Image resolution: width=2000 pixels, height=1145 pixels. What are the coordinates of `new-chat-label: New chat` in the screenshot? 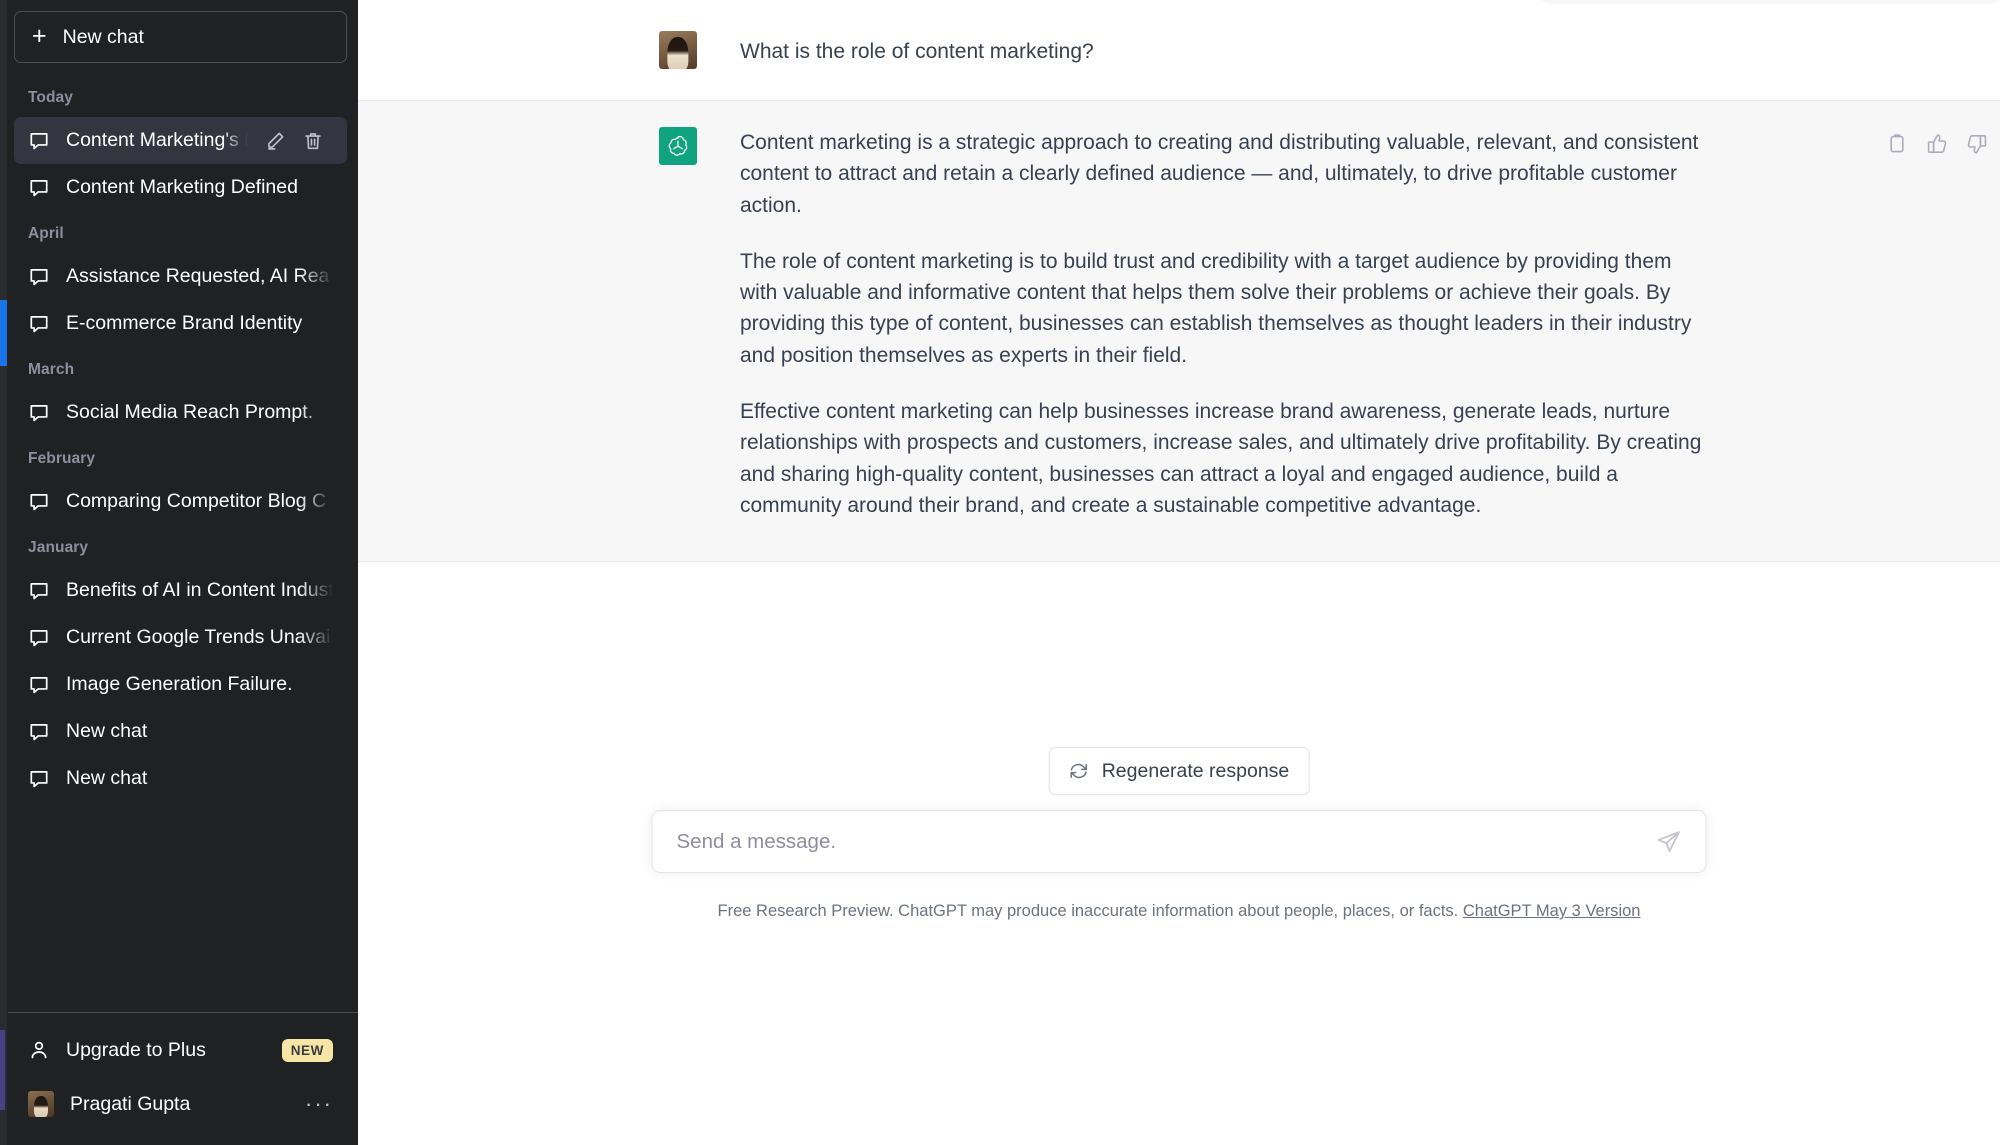 It's located at (103, 36).